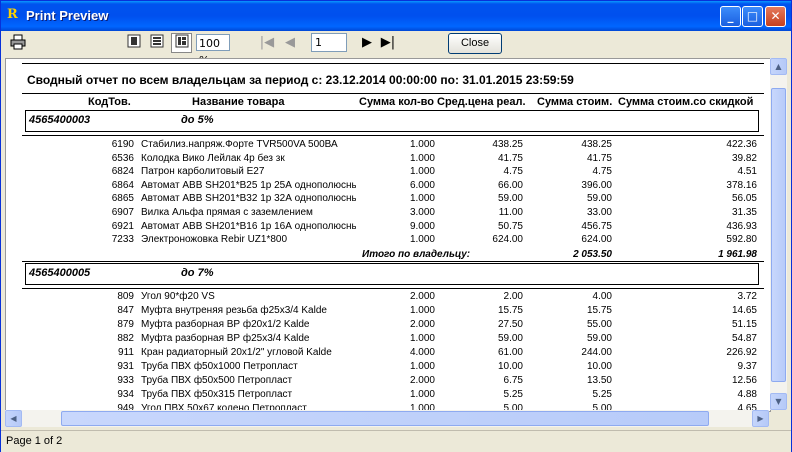  I want to click on minimize-button: _, so click(730, 16).